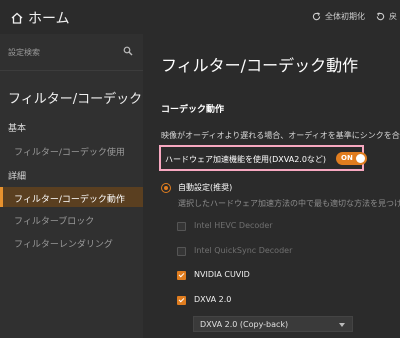 This screenshot has height=338, width=400. Describe the element at coordinates (316, 16) in the screenshot. I see `refresh-icon` at that location.